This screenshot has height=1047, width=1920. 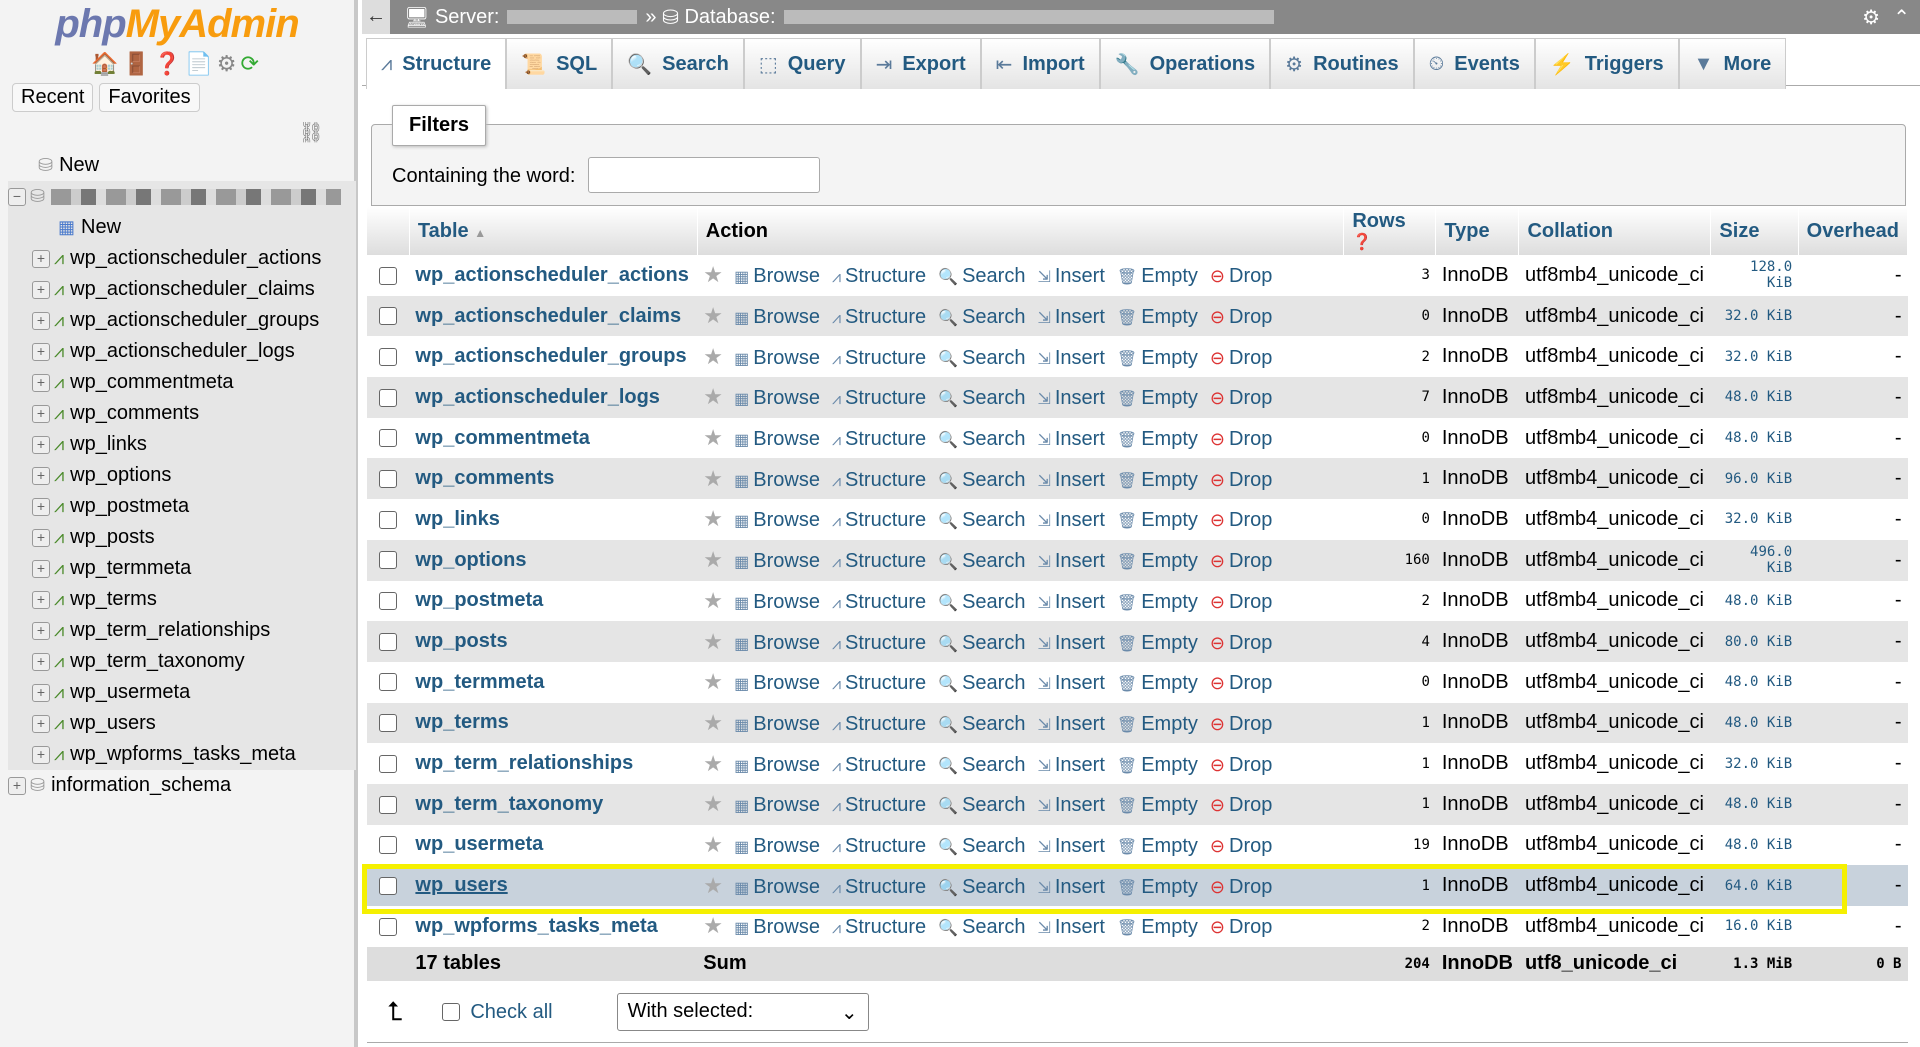 What do you see at coordinates (182, 723) in the screenshot?
I see `tree-table-item: + ⩘ wp_users` at bounding box center [182, 723].